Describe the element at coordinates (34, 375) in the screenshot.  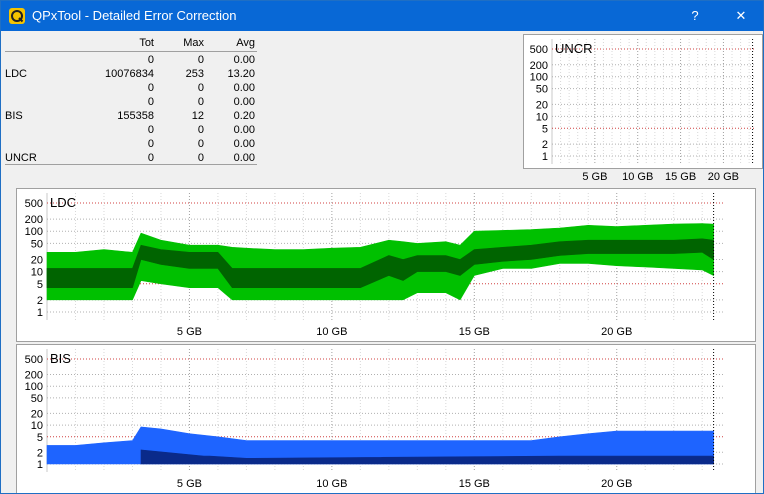
I see `bis-y-tick-label: 200` at that location.